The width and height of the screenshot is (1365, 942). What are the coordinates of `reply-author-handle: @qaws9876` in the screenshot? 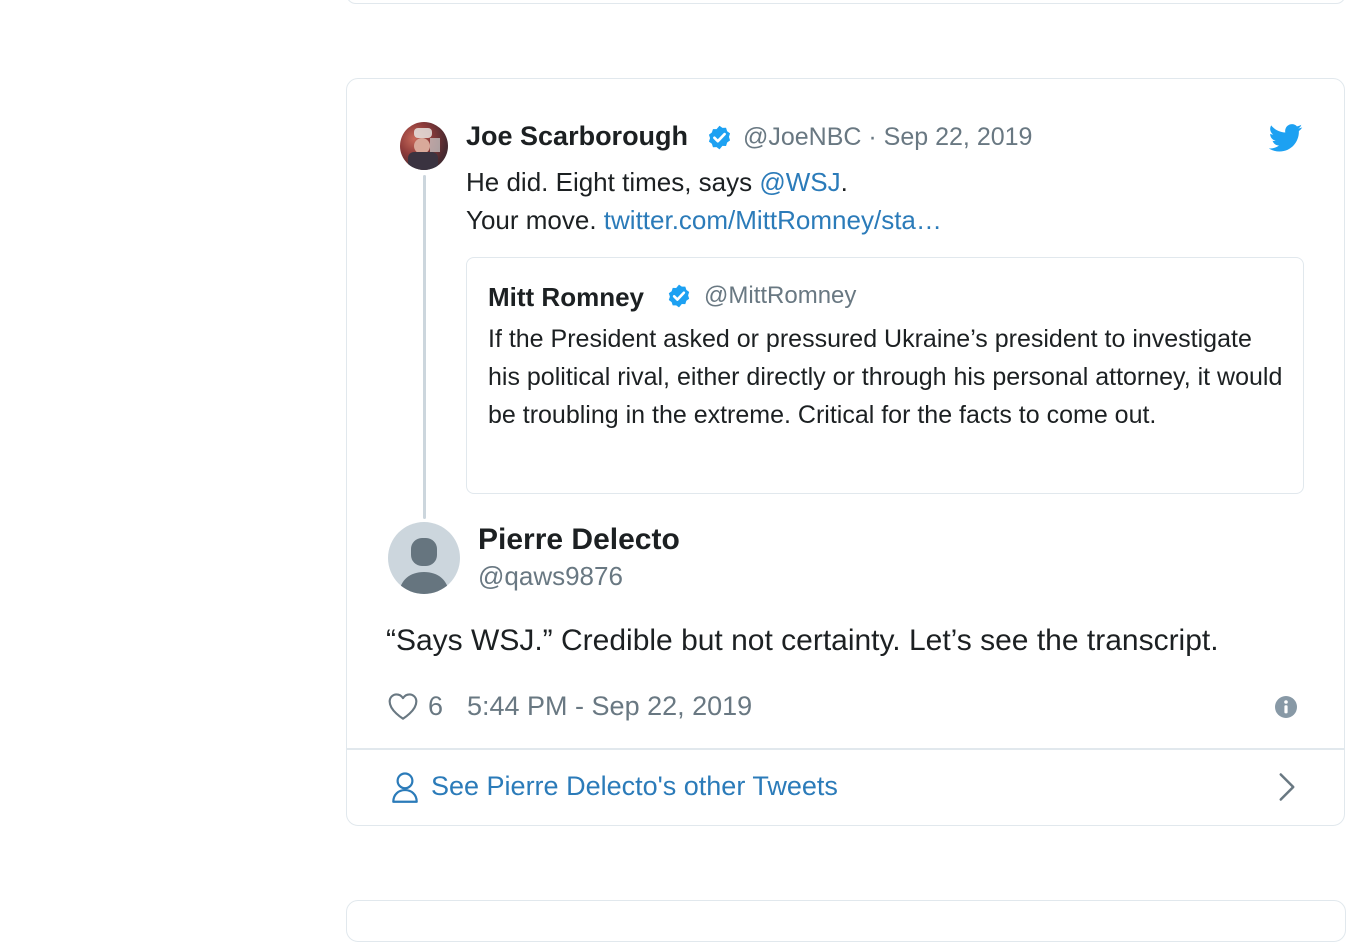 It's located at (550, 576).